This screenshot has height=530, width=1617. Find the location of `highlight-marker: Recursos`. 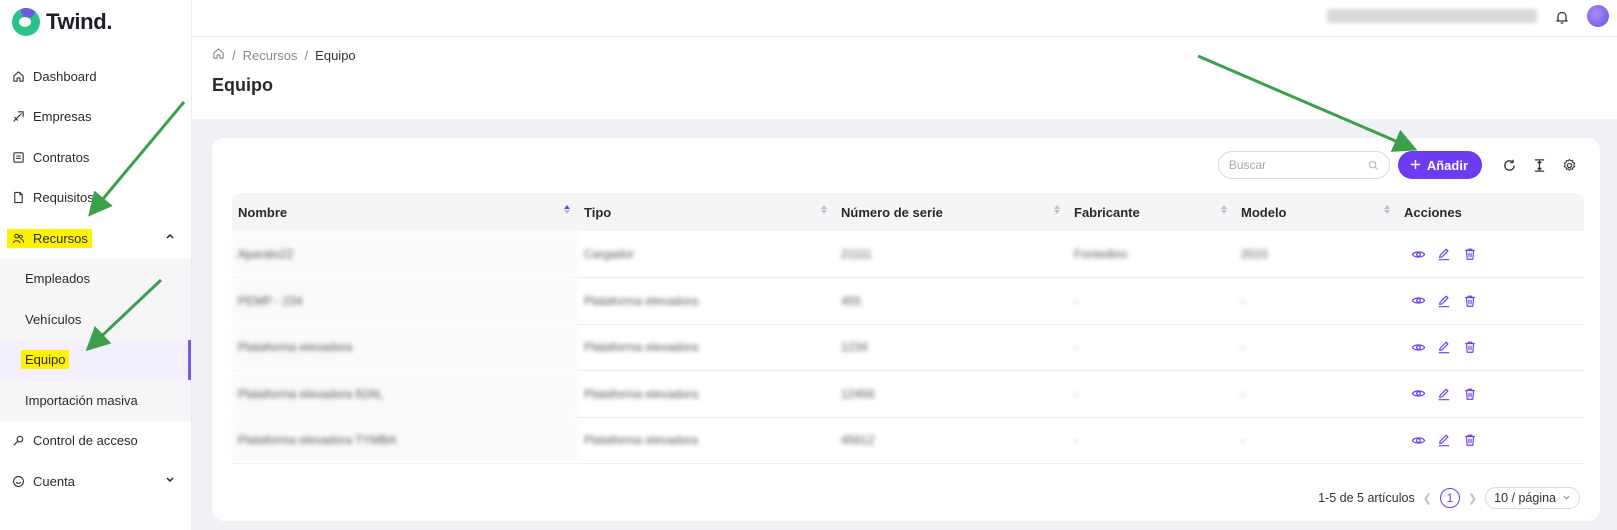

highlight-marker: Recursos is located at coordinates (49, 238).